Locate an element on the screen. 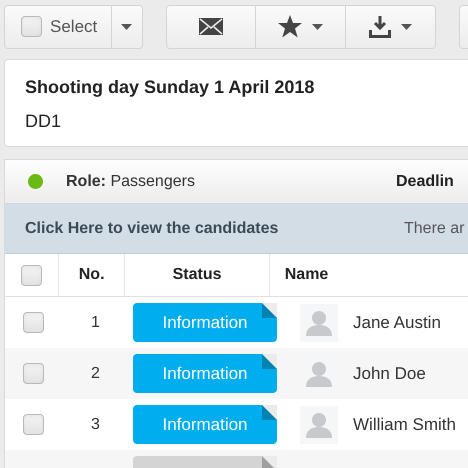 This screenshot has height=468, width=468. select-label: Select is located at coordinates (74, 27).